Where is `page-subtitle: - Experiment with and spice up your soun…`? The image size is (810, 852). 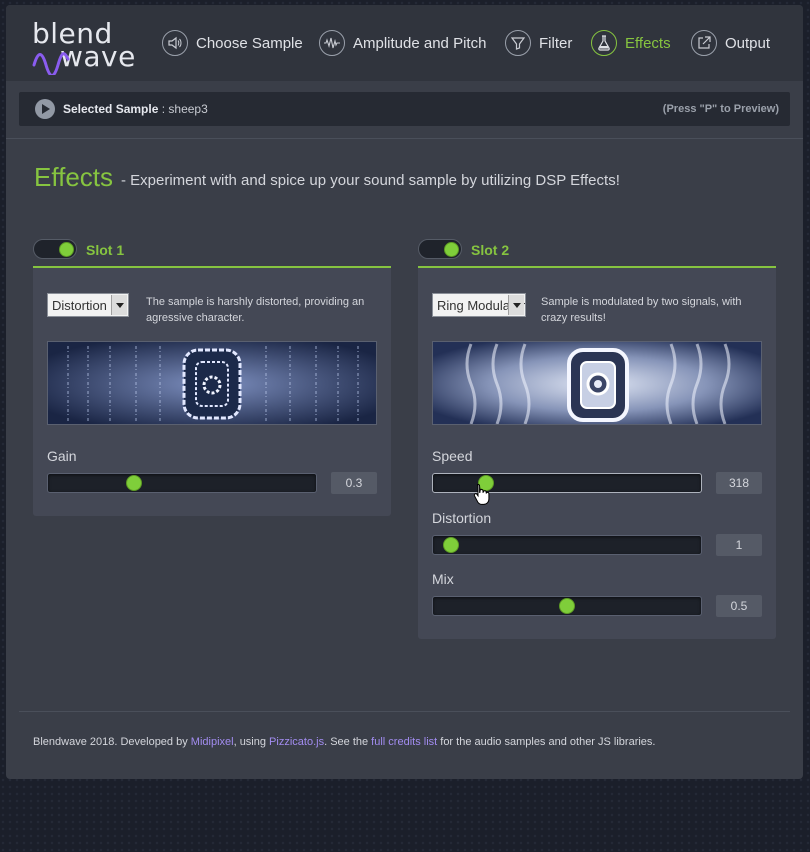
page-subtitle: - Experiment with and spice up your soun… is located at coordinates (370, 180).